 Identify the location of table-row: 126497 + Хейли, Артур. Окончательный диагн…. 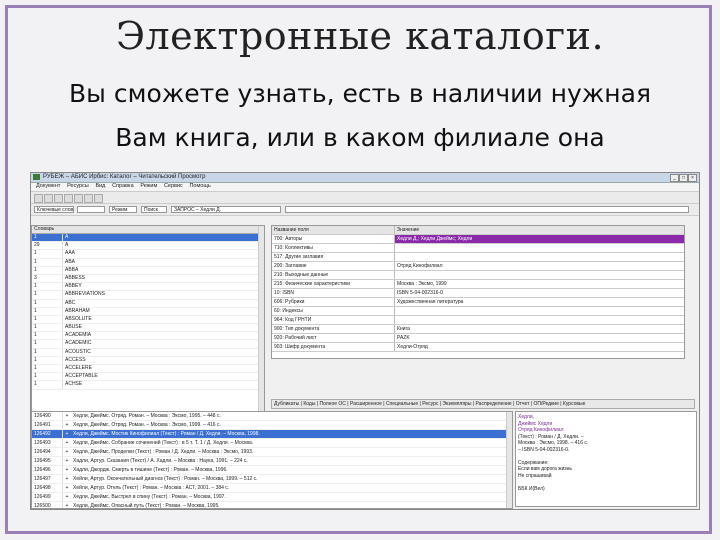
(272, 479).